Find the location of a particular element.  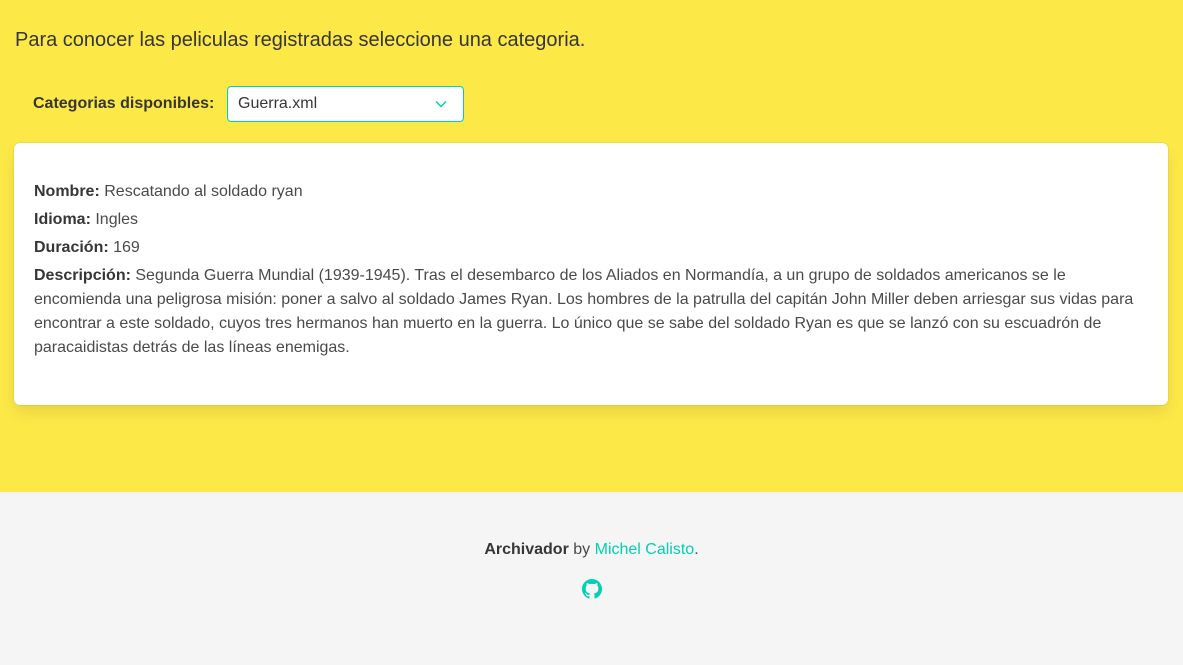

github-icon is located at coordinates (591, 589).